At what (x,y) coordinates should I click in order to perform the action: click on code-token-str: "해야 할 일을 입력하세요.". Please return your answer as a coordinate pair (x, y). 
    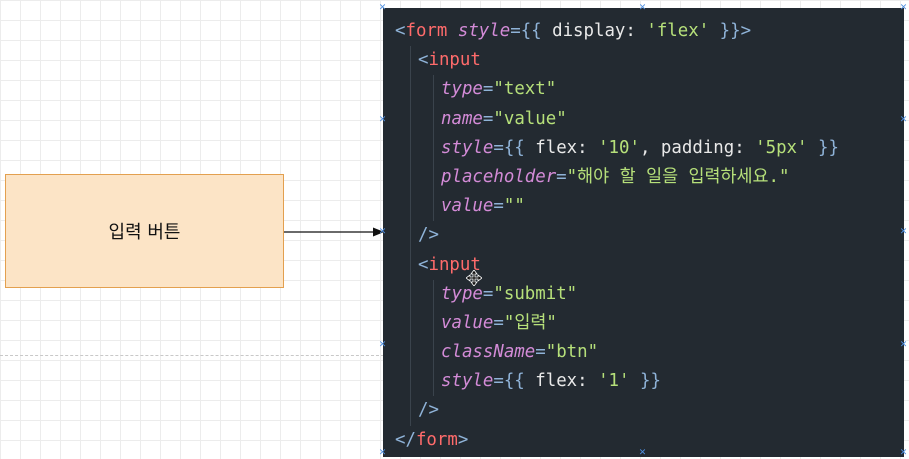
    Looking at the image, I should click on (678, 176).